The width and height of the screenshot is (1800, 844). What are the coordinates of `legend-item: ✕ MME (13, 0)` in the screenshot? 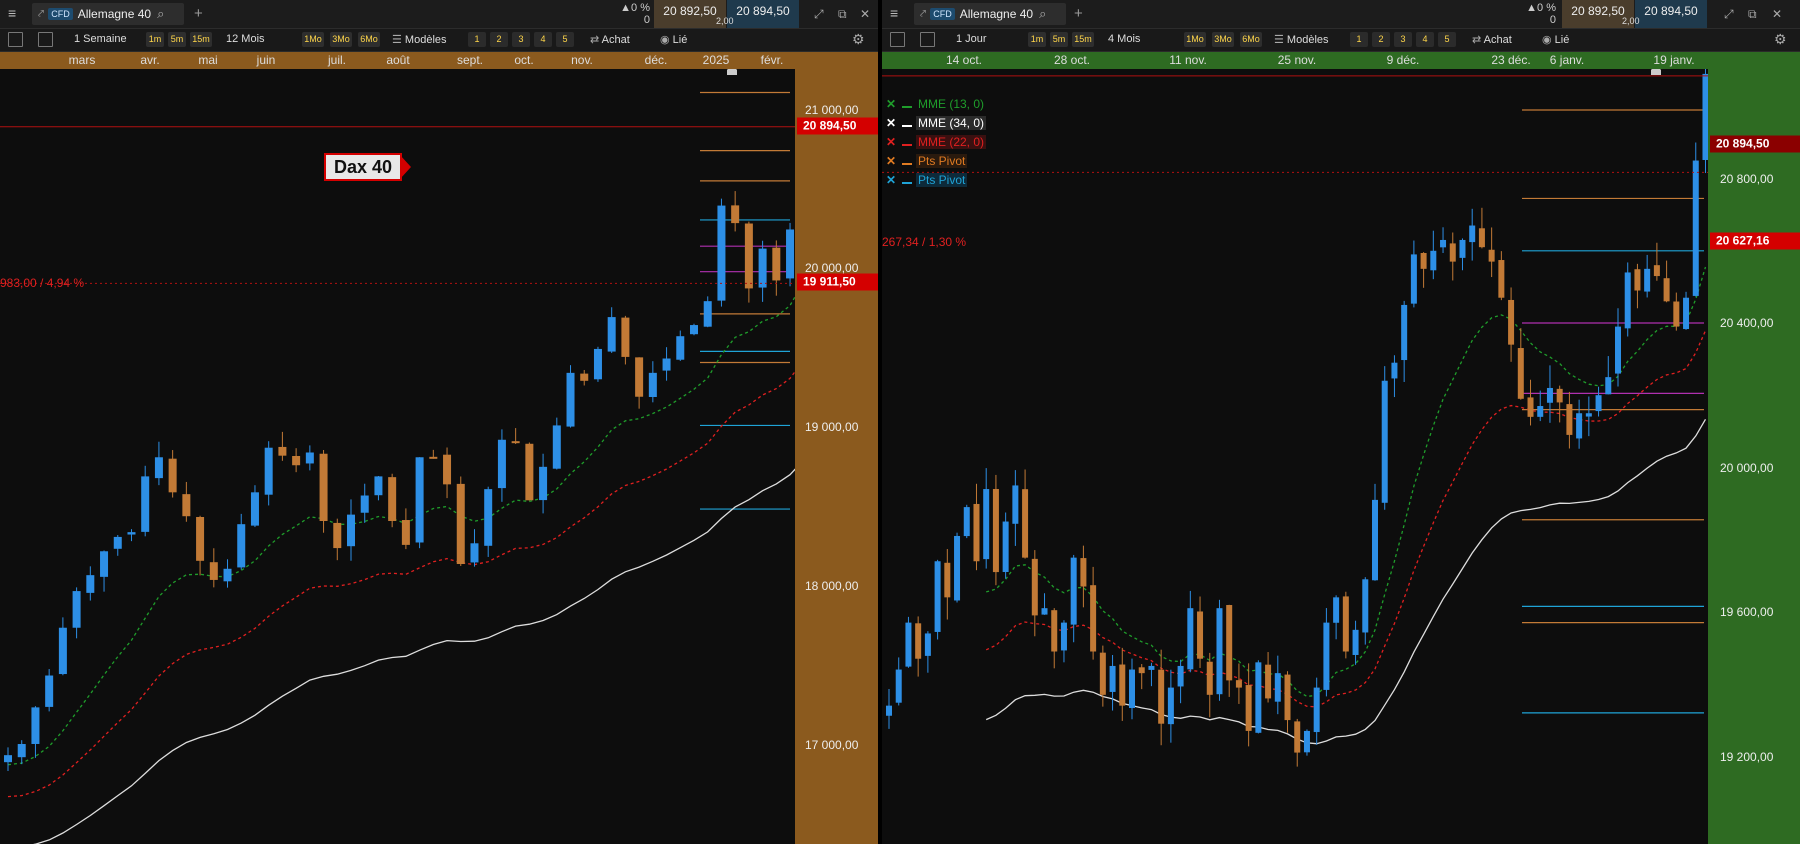 It's located at (936, 103).